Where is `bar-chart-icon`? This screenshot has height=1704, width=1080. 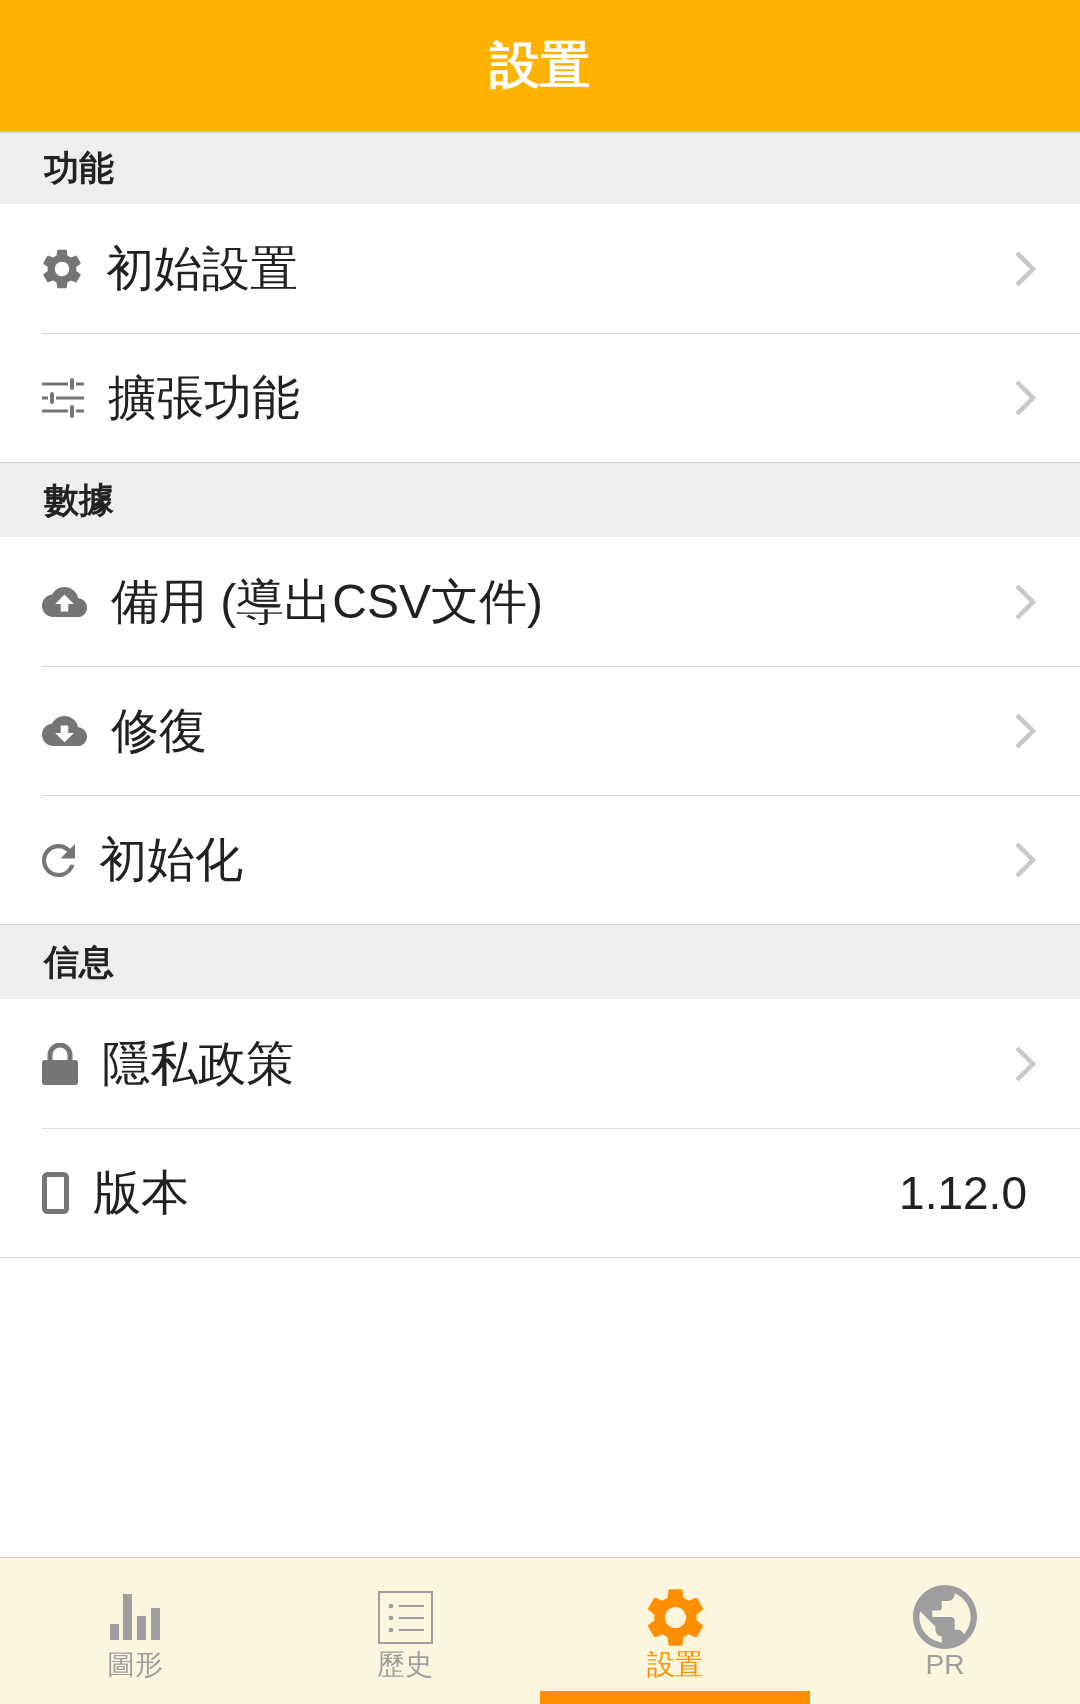 bar-chart-icon is located at coordinates (135, 1617).